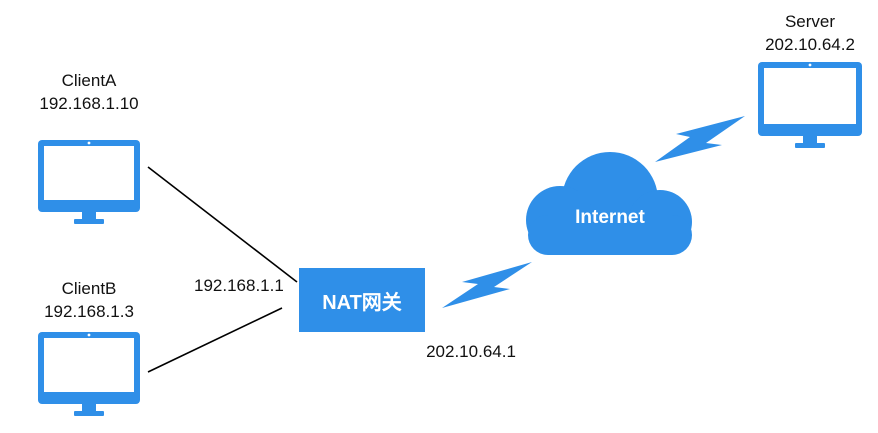  I want to click on clienta-ip: 192.168.1.10, so click(89, 103).